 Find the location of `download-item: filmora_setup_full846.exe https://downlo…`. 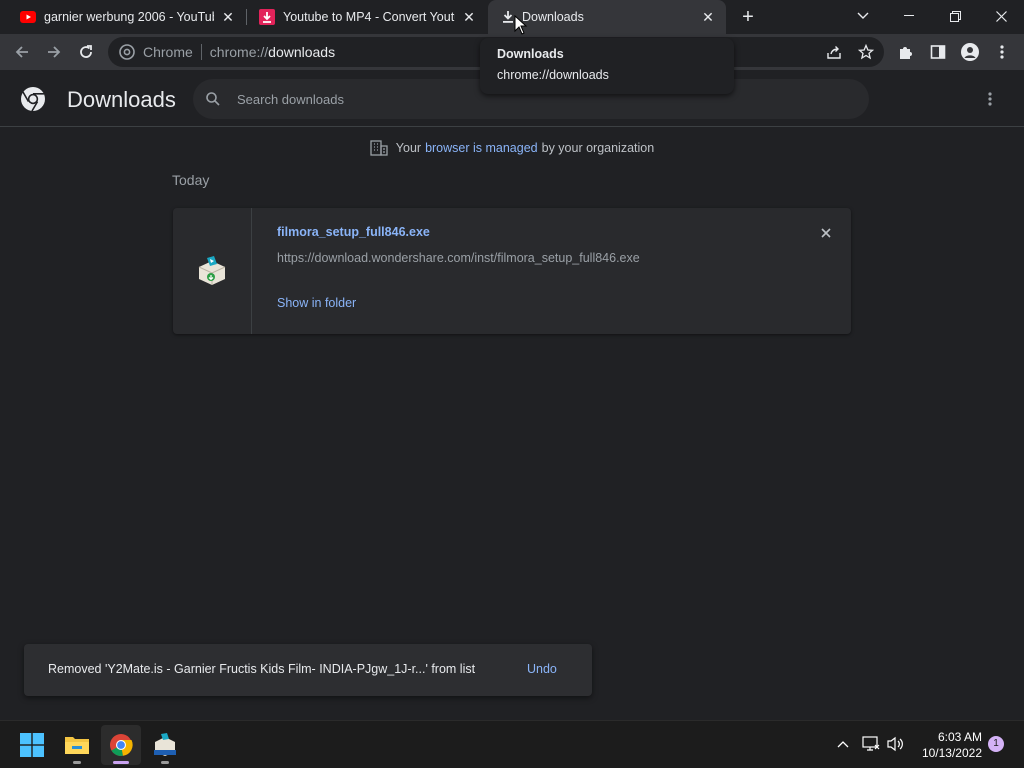

download-item: filmora_setup_full846.exe https://downlo… is located at coordinates (512, 271).